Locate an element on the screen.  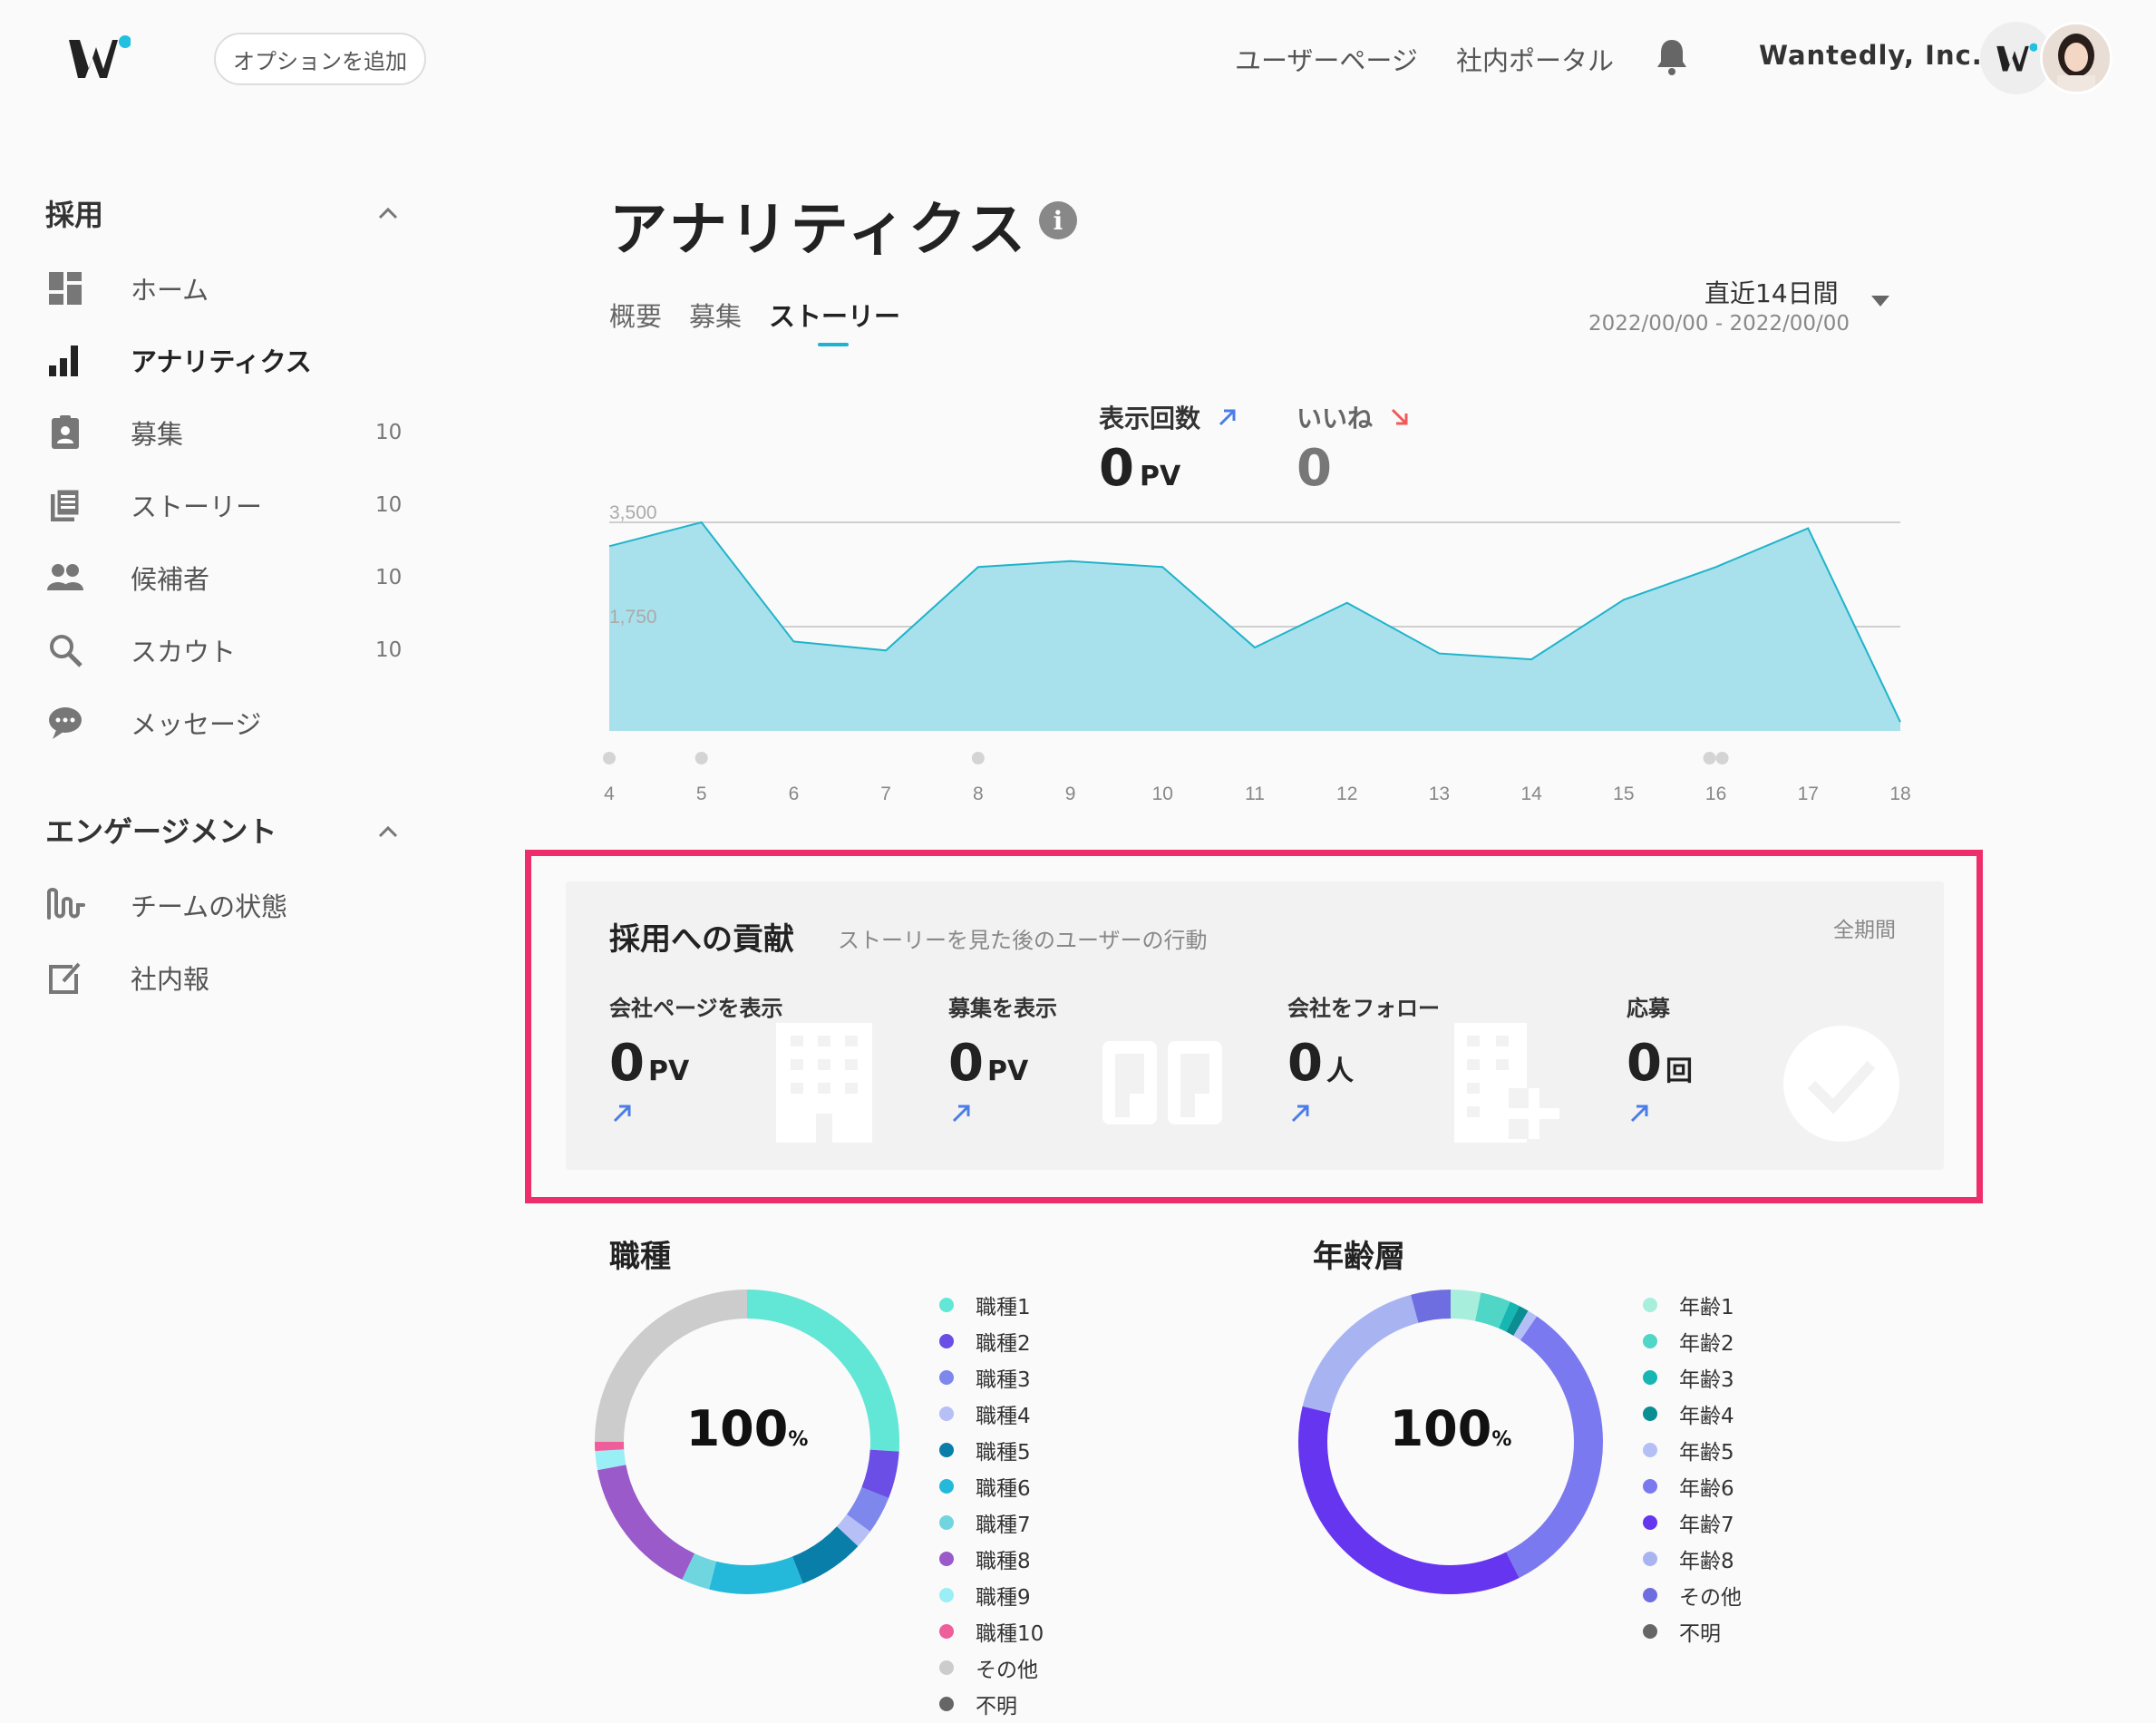
contribution-title: 採用への貢献 is located at coordinates (701, 939).